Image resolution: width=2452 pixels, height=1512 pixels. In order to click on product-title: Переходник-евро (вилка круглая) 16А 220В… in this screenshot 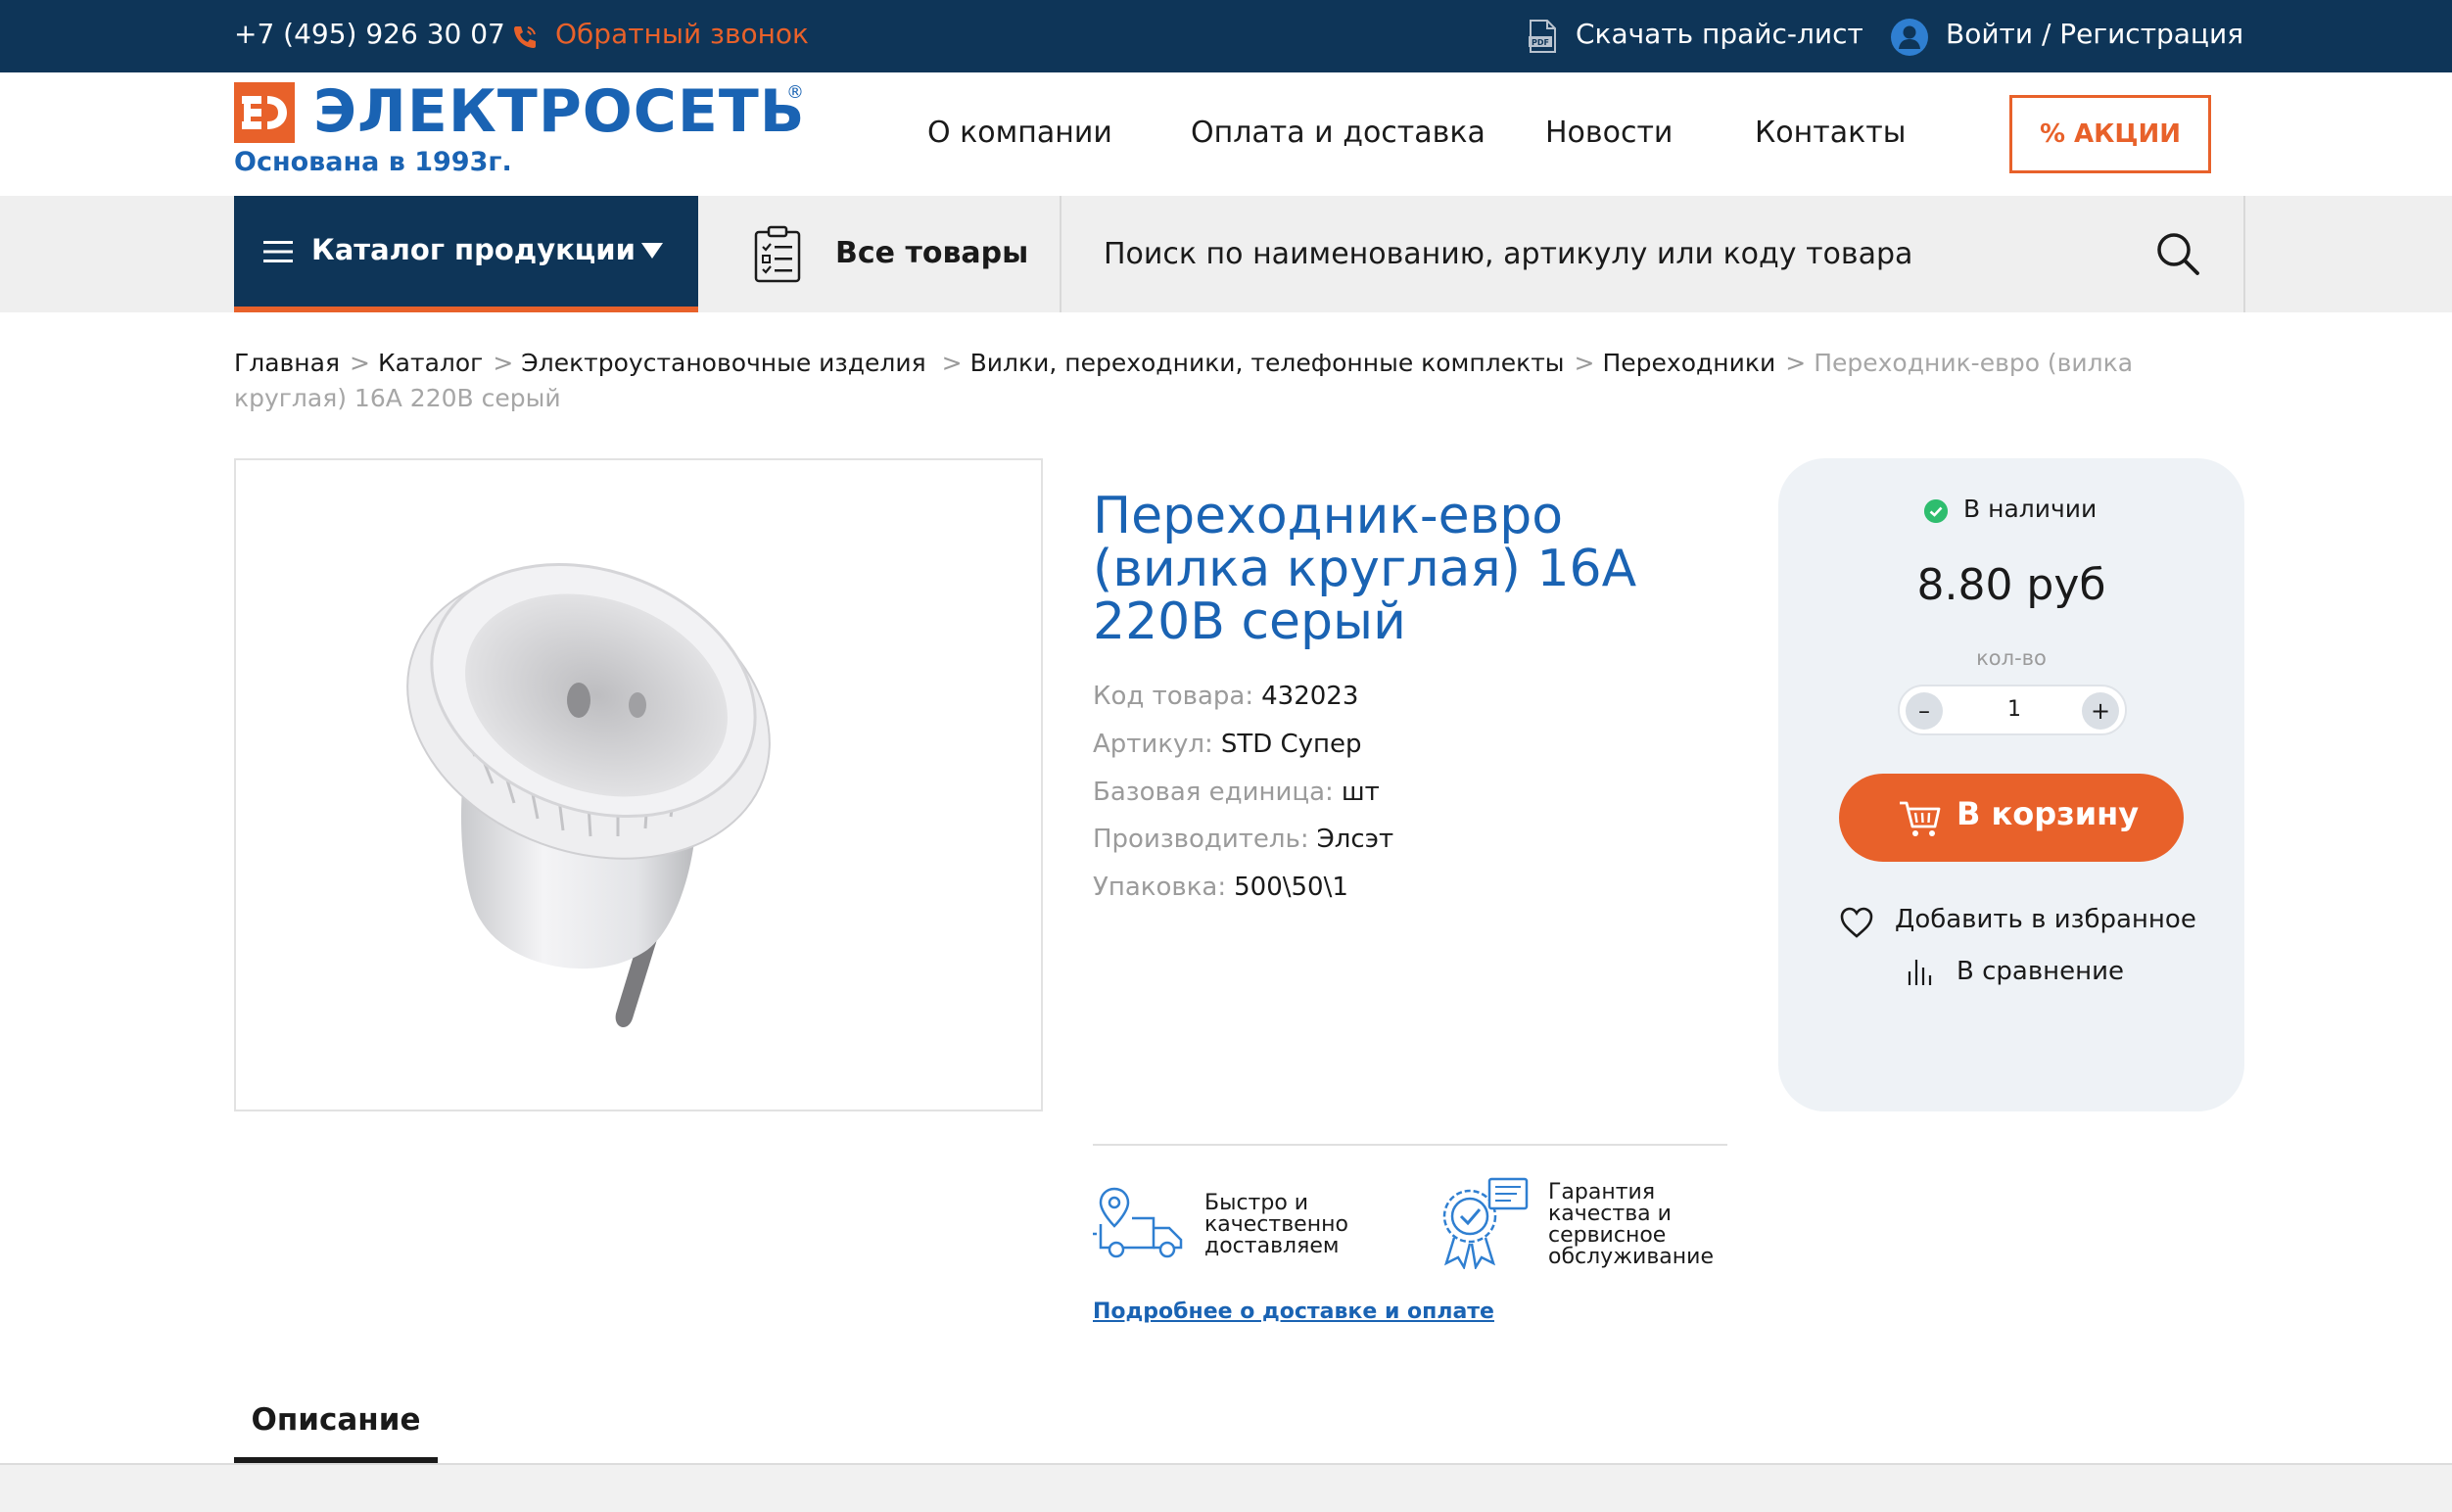, I will do `click(1365, 569)`.